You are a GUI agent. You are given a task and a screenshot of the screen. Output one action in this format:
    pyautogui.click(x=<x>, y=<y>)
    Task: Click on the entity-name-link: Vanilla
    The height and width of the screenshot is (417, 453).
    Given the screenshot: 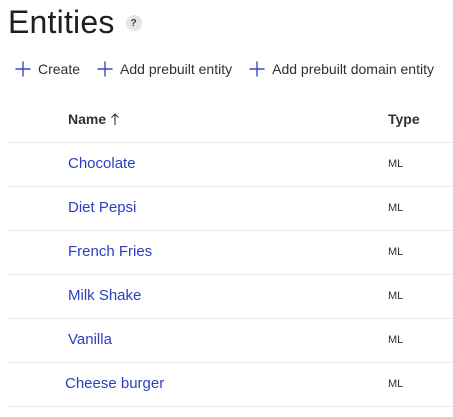 What is the action you would take?
    pyautogui.click(x=90, y=339)
    